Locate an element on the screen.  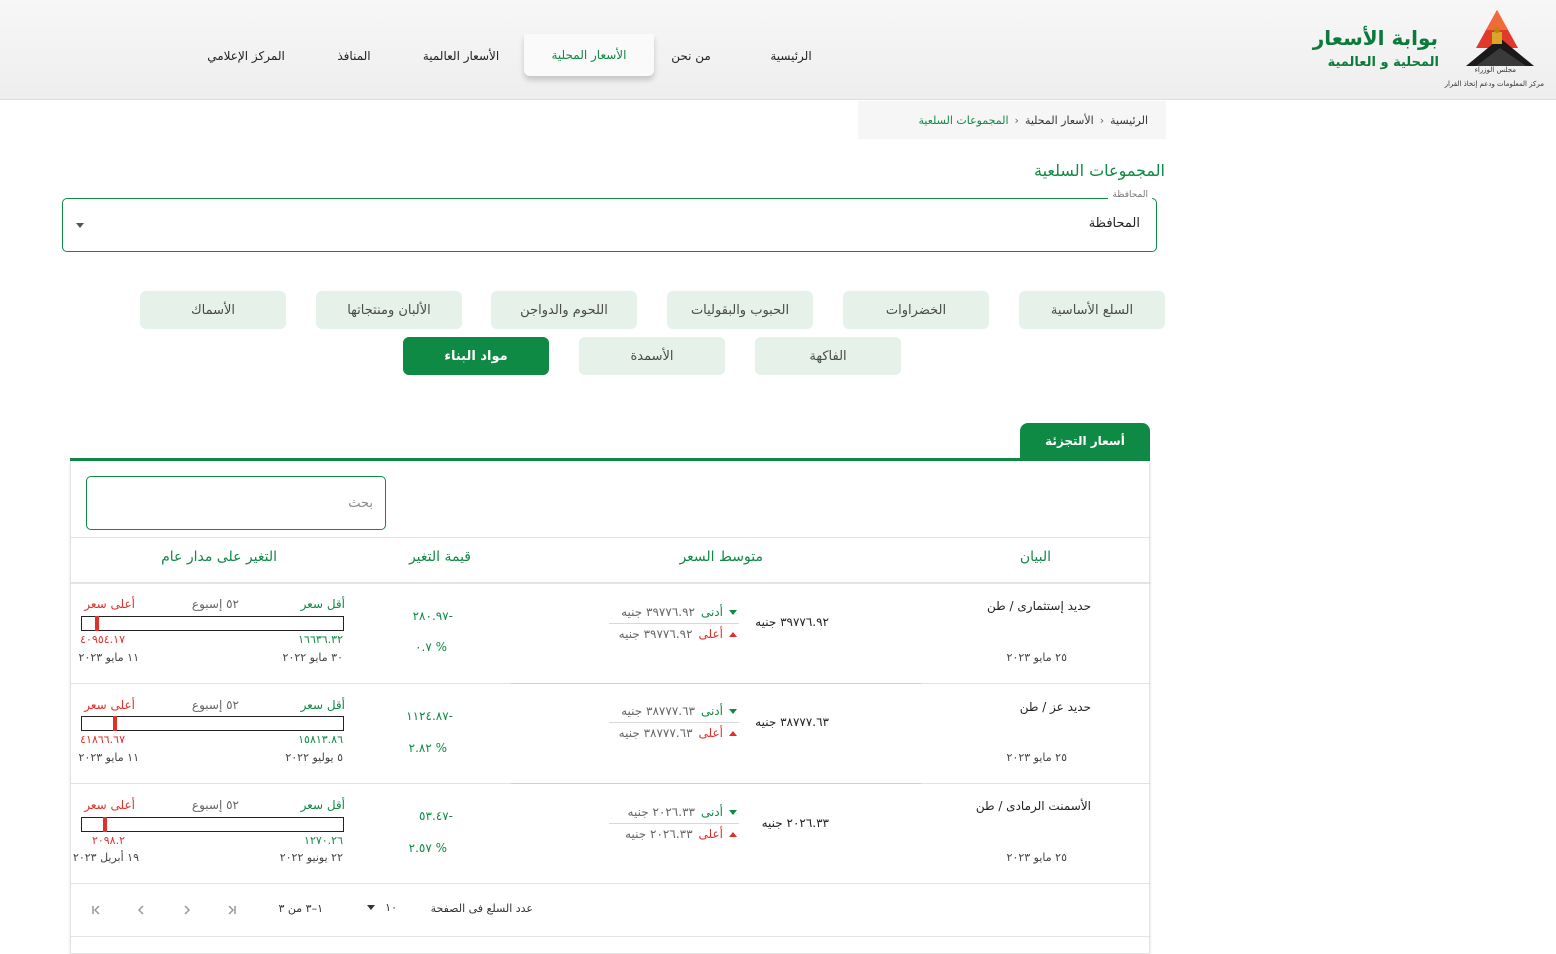
nav-about: من نحن is located at coordinates (691, 56).